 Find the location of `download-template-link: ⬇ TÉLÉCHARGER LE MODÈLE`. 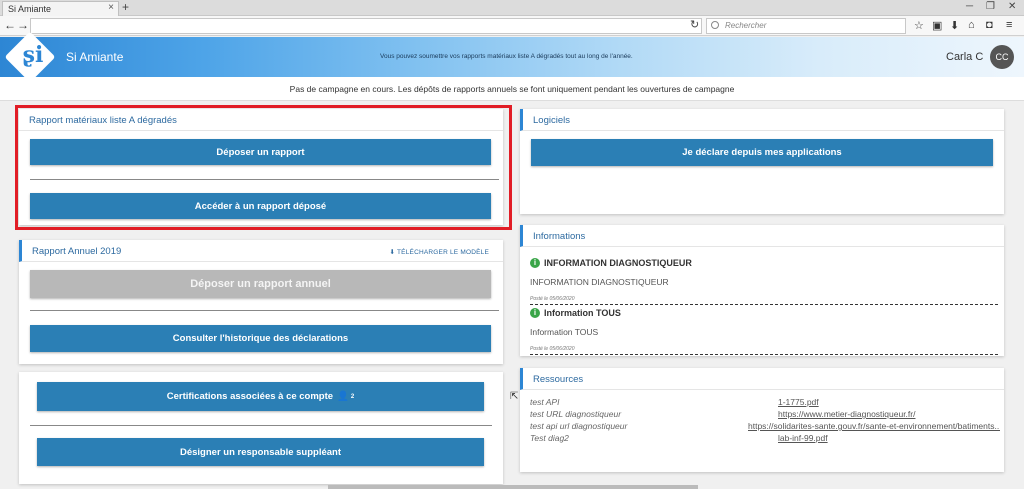

download-template-link: ⬇ TÉLÉCHARGER LE MODÈLE is located at coordinates (439, 252).